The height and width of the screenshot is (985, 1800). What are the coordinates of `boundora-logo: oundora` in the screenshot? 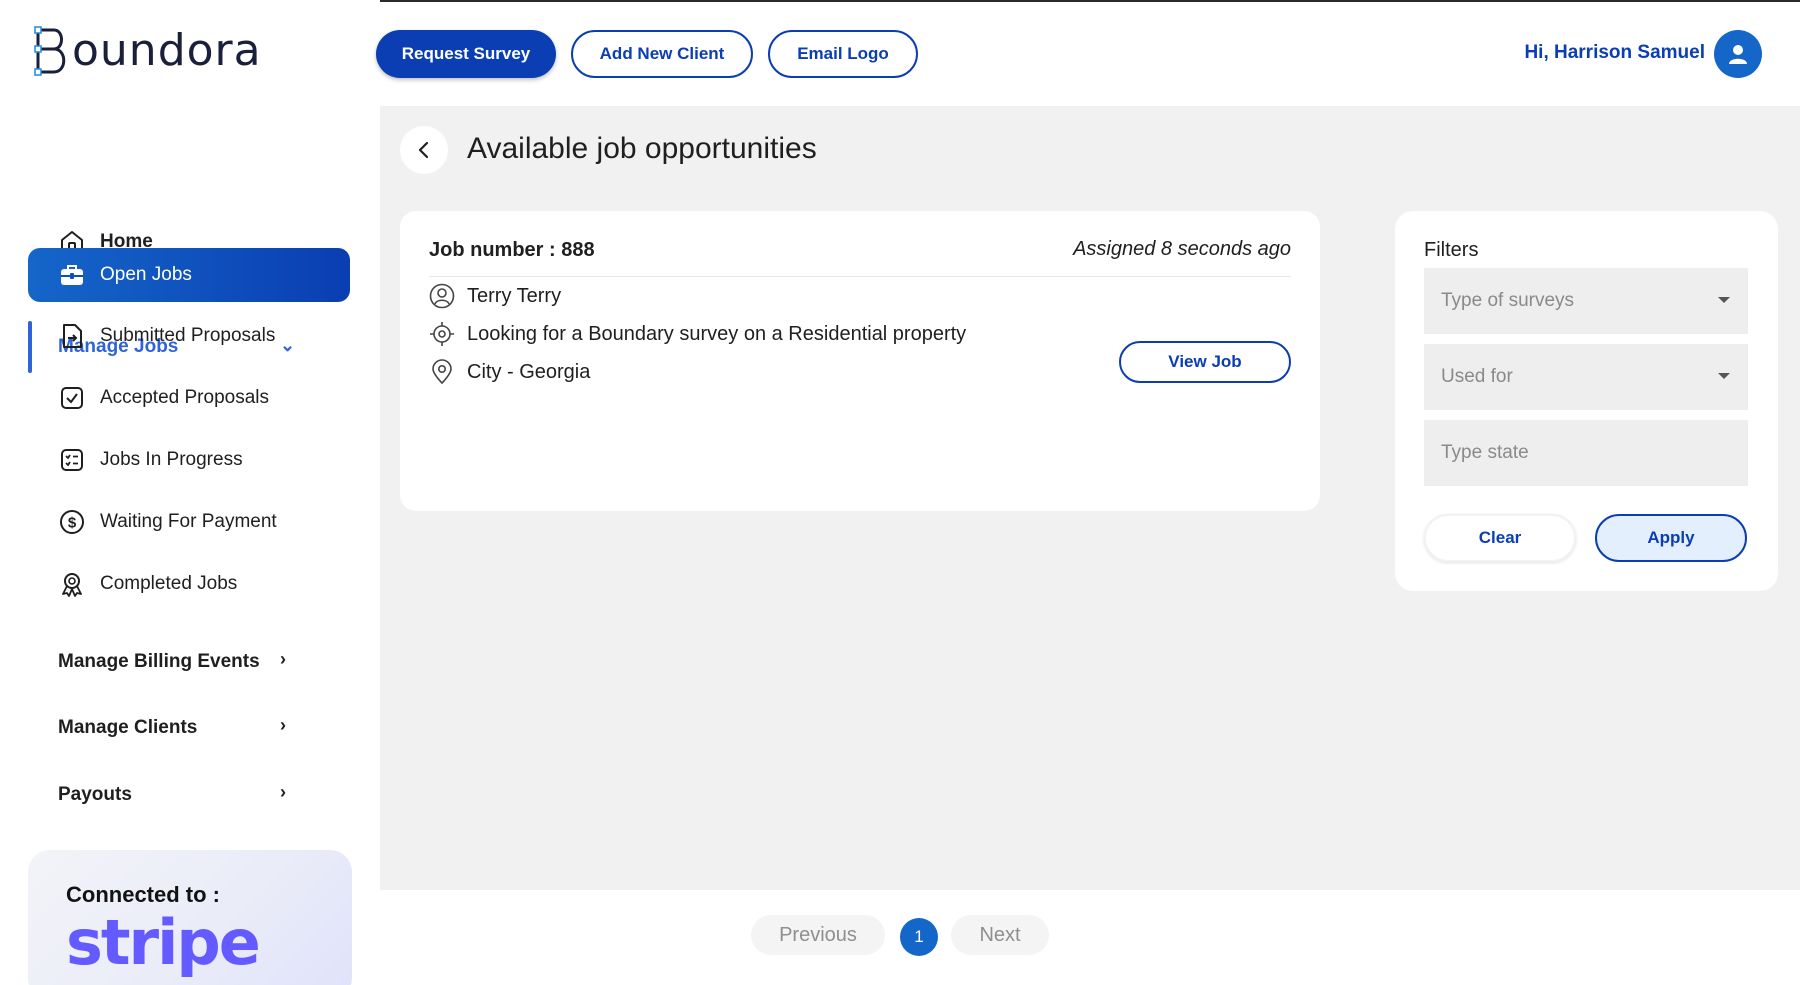 It's located at (148, 51).